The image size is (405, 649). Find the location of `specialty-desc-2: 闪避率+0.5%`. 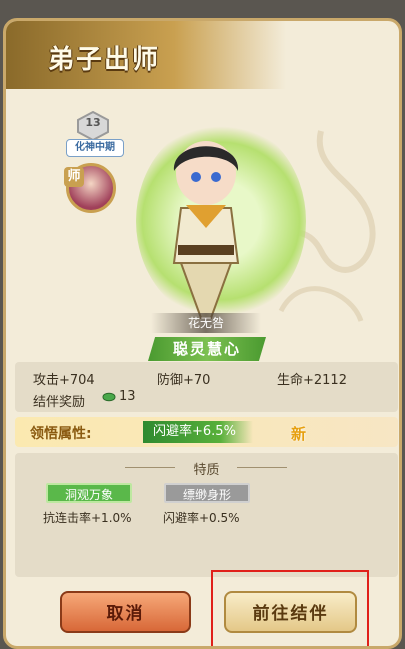

specialty-desc-2: 闪避率+0.5% is located at coordinates (201, 518).